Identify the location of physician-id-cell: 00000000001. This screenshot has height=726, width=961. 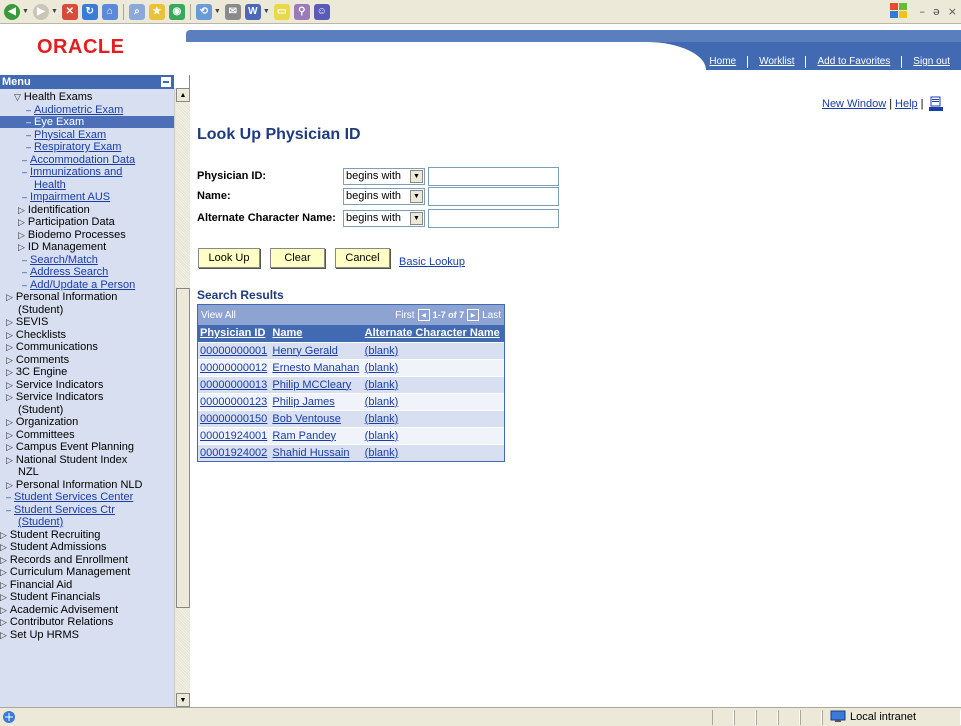
(234, 350).